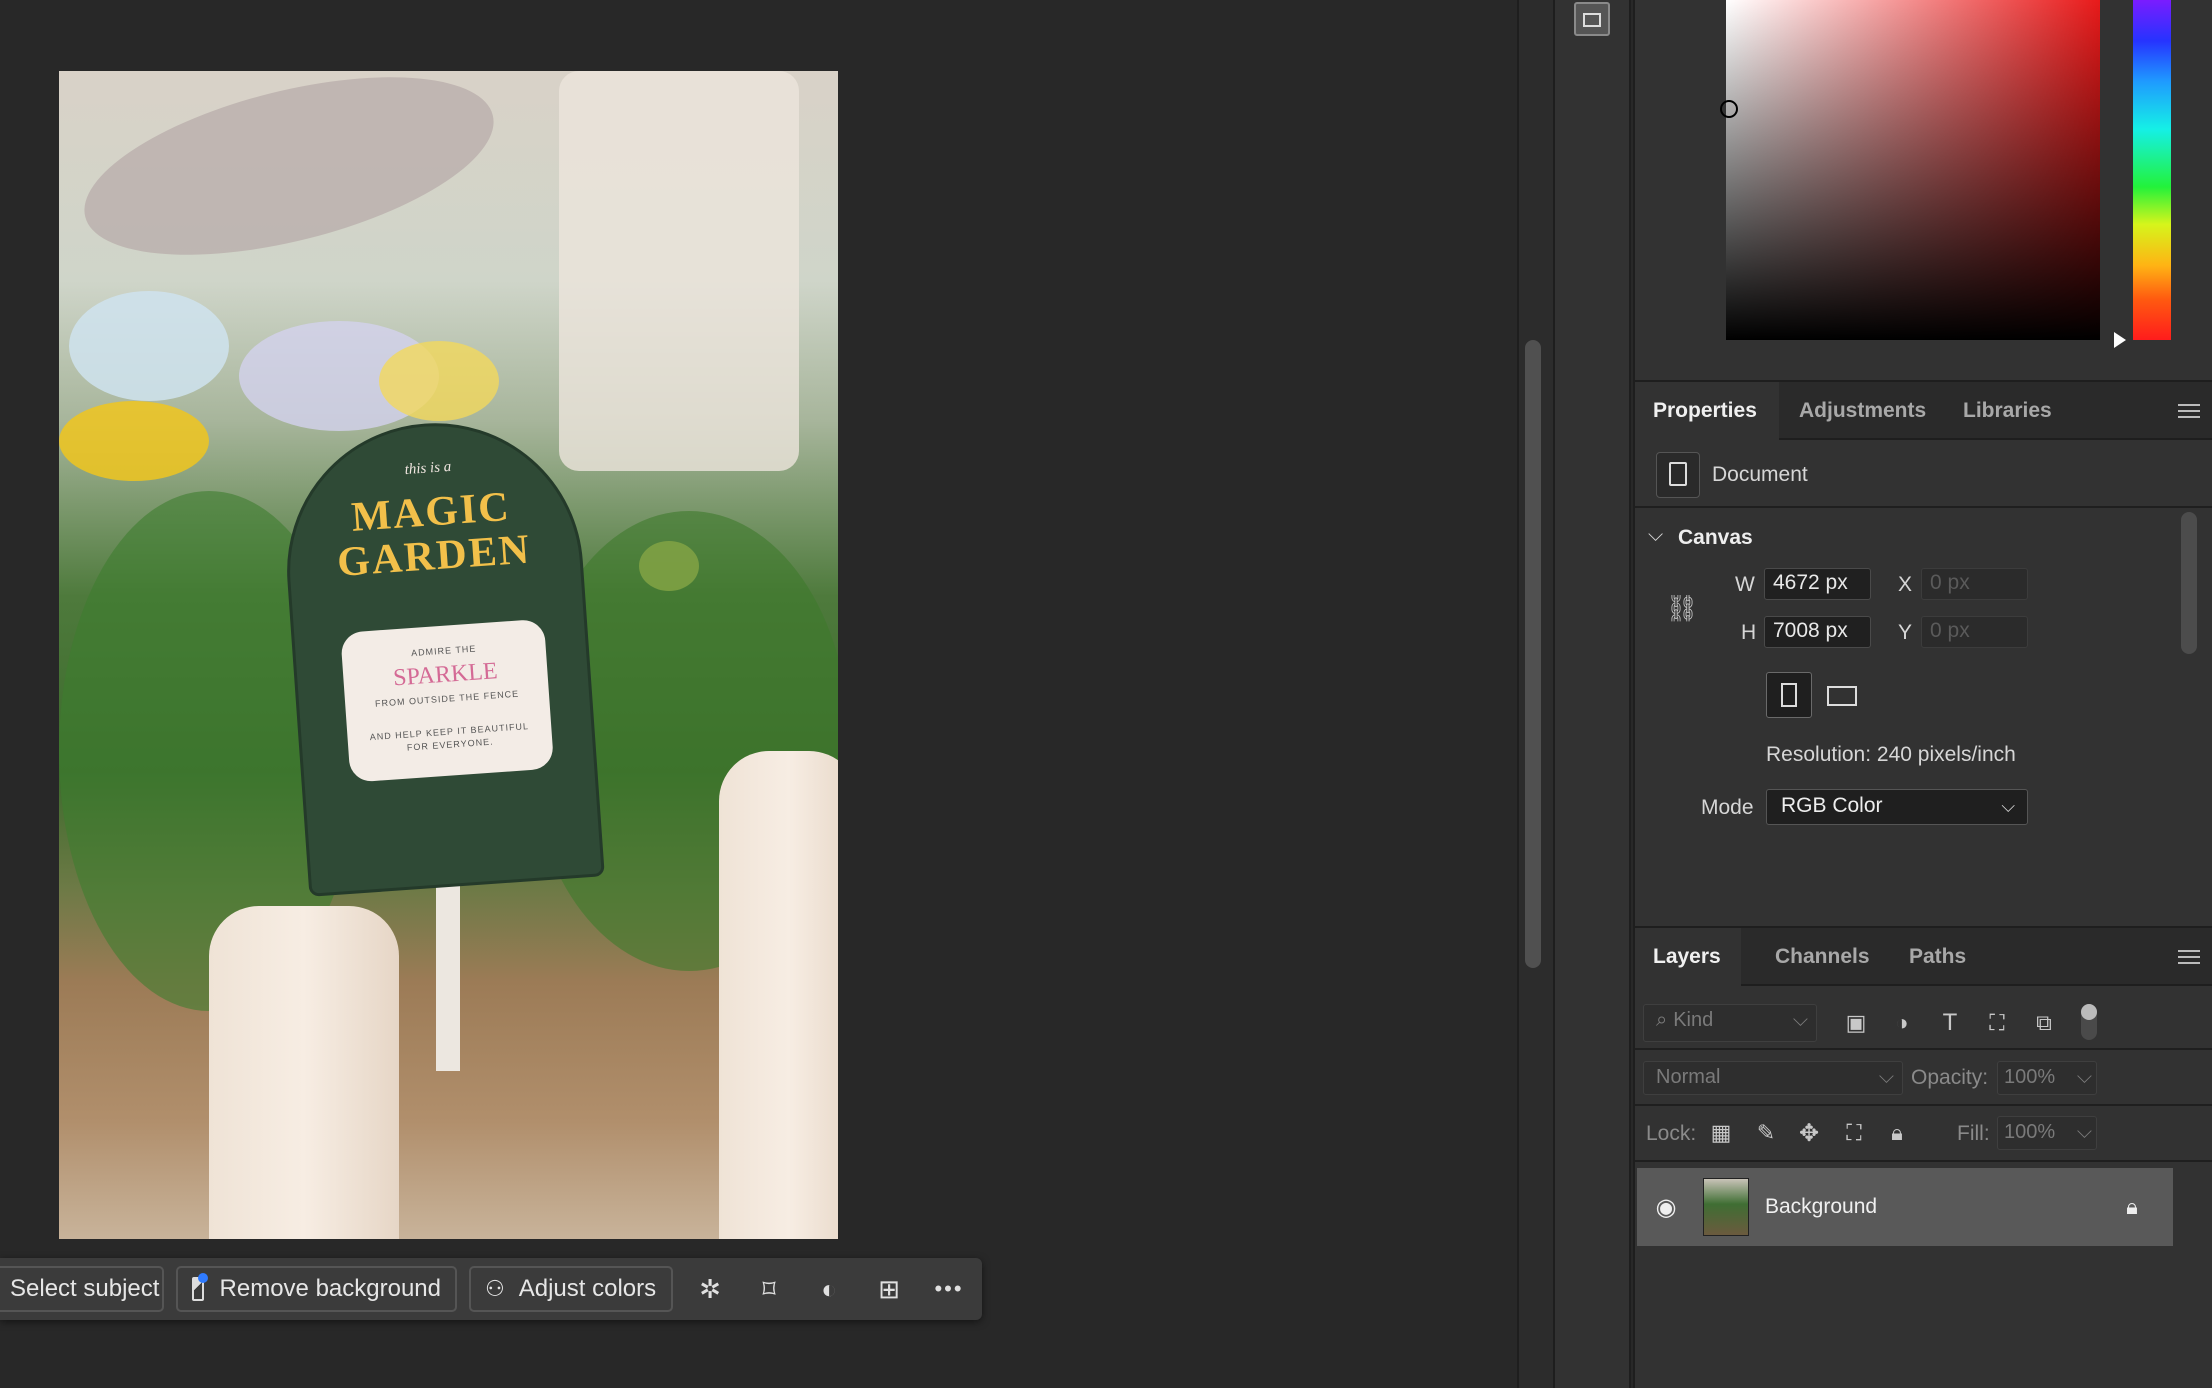 Image resolution: width=2212 pixels, height=1388 pixels. I want to click on layer-thumbnail, so click(1726, 1207).